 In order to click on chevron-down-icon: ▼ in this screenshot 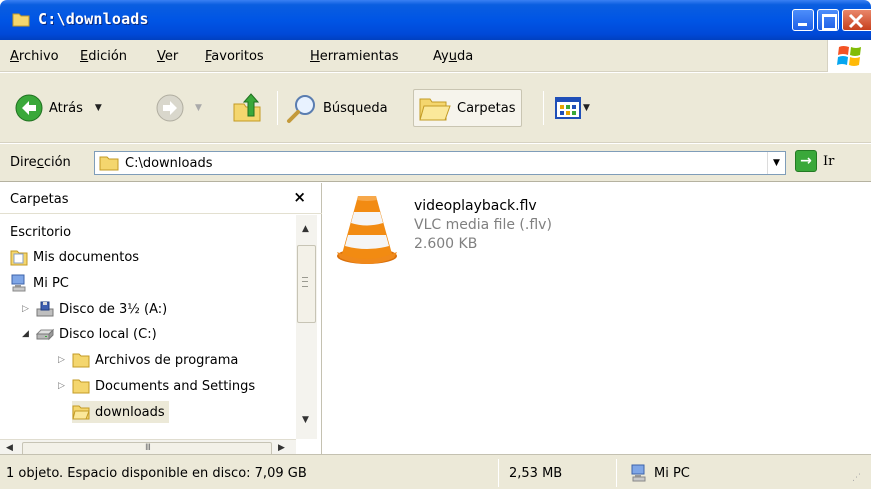, I will do `click(776, 163)`.